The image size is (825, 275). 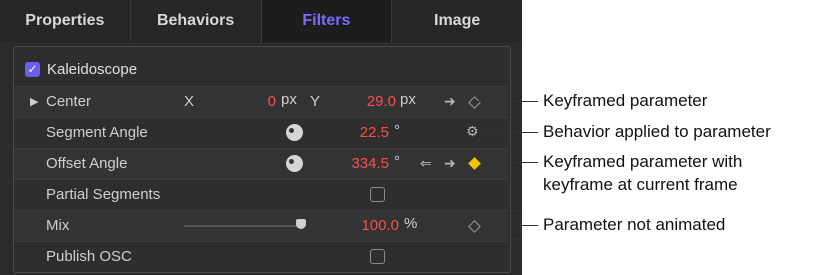 I want to click on mix-slider-thumb, so click(x=301, y=224).